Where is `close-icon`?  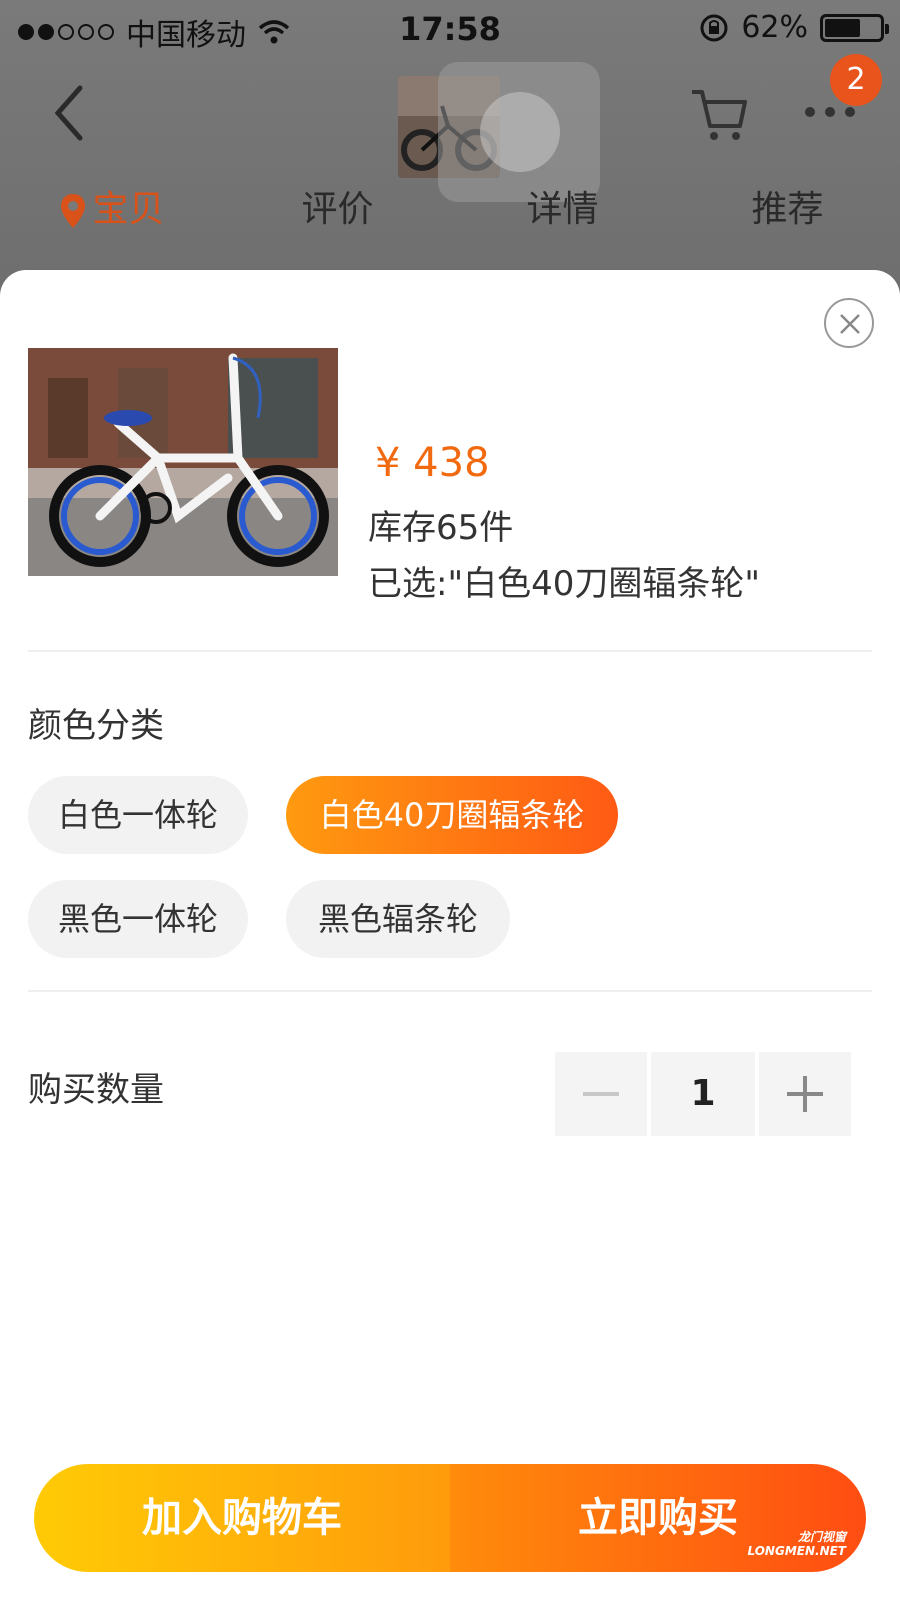 close-icon is located at coordinates (850, 324).